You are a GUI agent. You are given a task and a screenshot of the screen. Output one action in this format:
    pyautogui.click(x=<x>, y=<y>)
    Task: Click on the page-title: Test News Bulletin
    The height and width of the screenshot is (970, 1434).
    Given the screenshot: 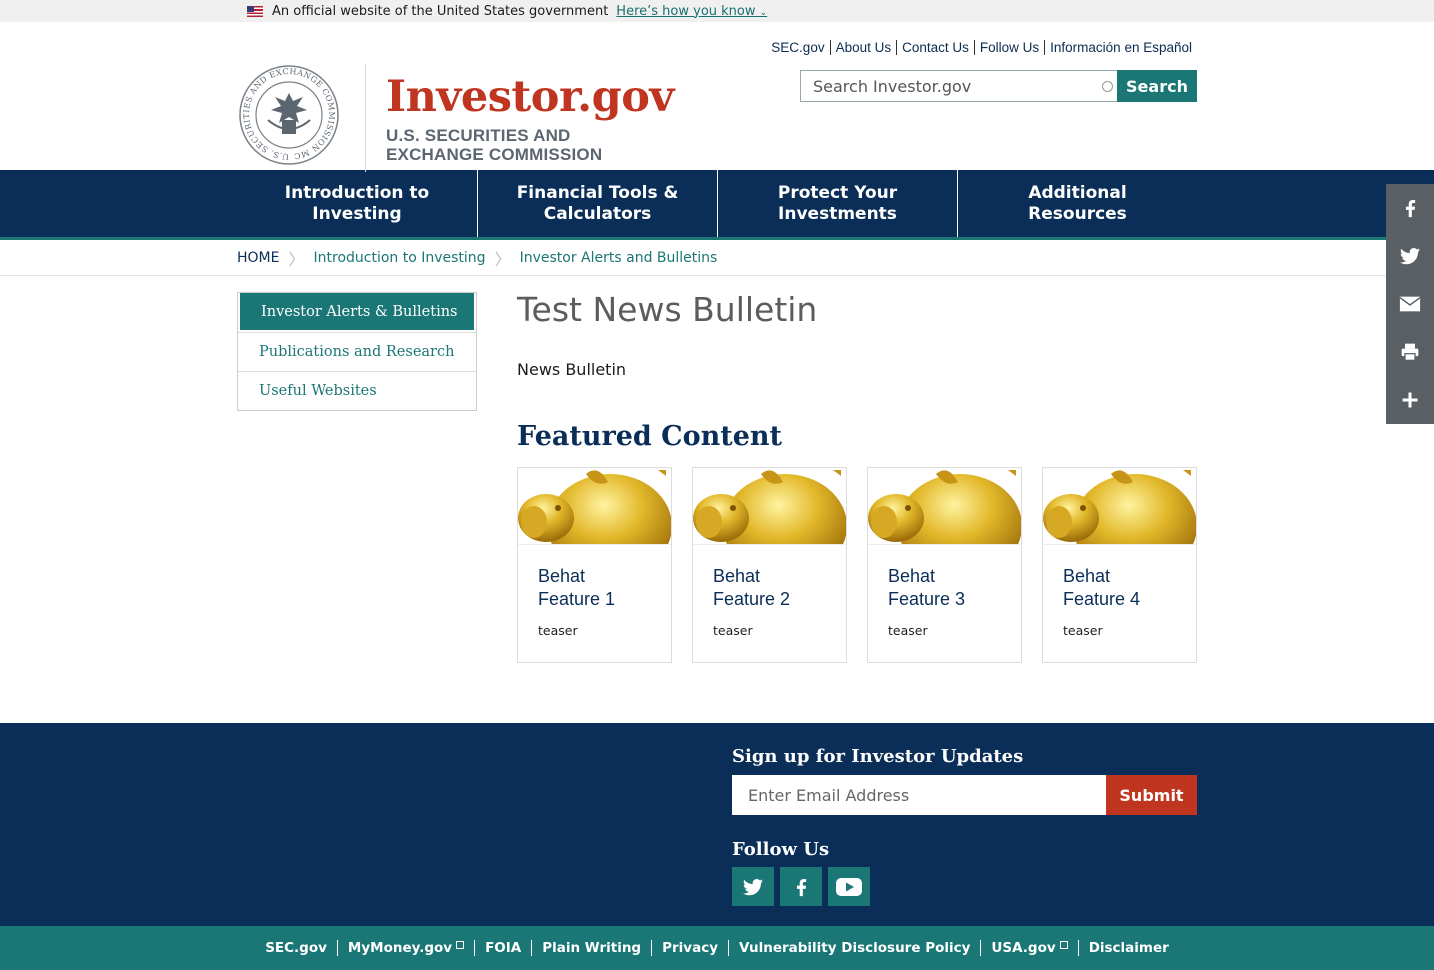 What is the action you would take?
    pyautogui.click(x=667, y=309)
    